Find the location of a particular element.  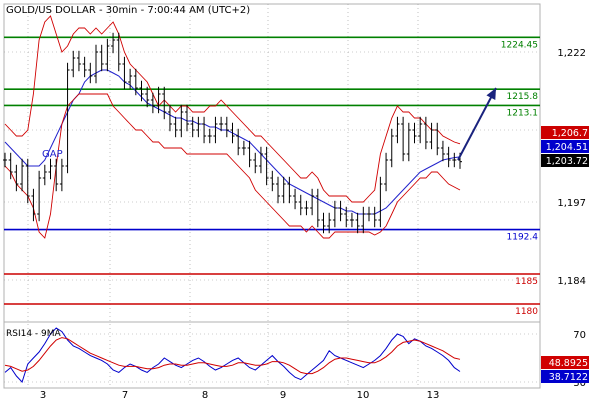

price-tag-label: 1,206.7 is located at coordinates (570, 133).